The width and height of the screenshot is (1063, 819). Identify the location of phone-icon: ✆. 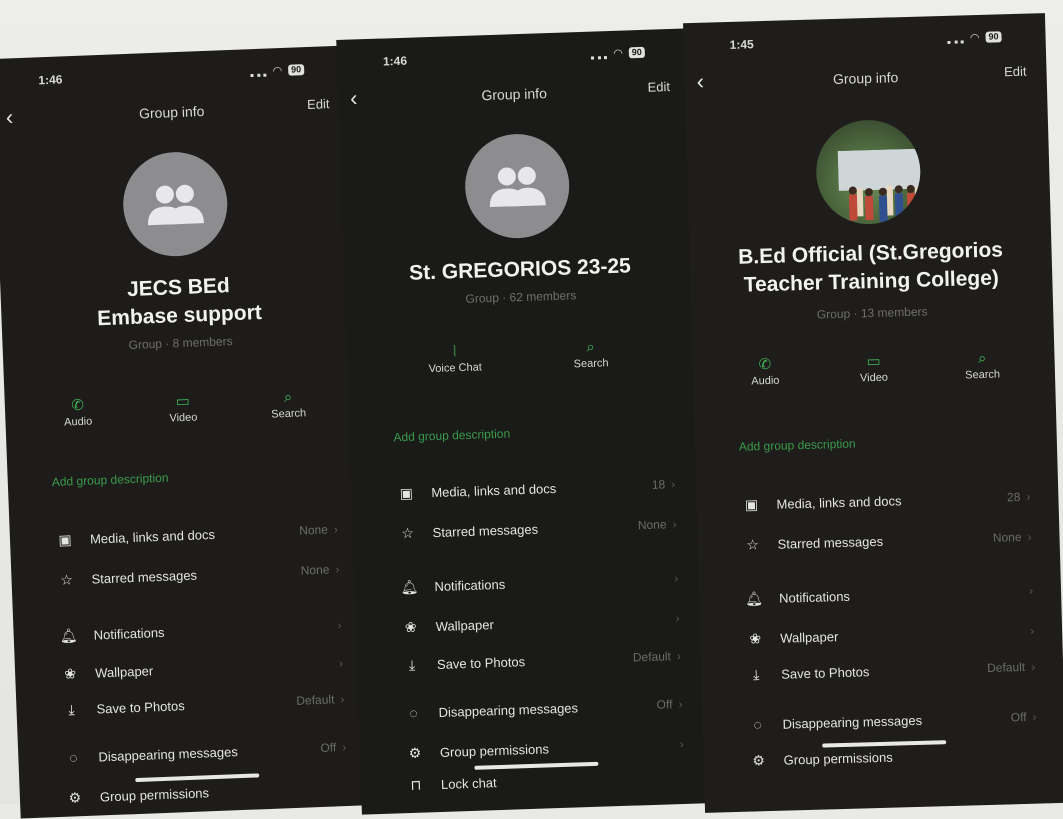
(77, 405).